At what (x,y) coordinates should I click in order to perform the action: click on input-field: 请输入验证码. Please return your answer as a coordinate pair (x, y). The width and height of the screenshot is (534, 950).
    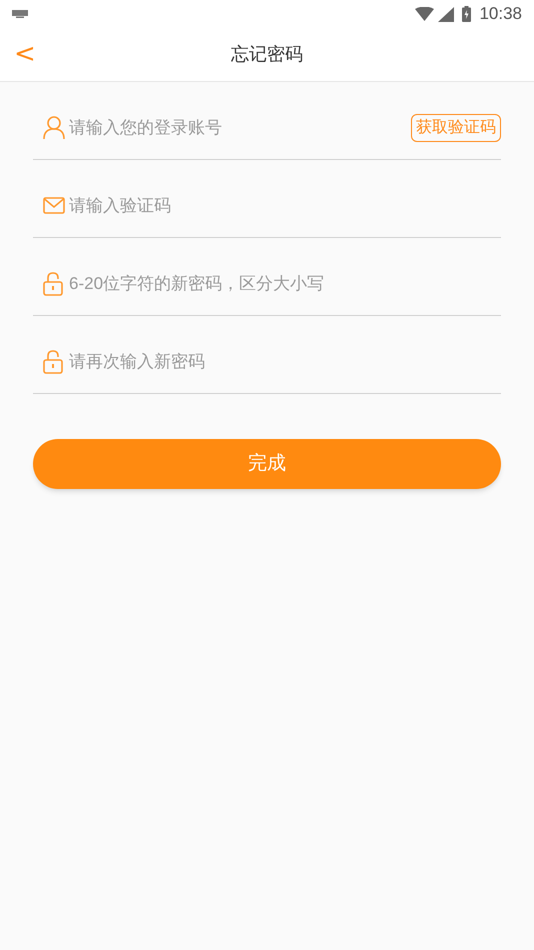
    Looking at the image, I should click on (285, 205).